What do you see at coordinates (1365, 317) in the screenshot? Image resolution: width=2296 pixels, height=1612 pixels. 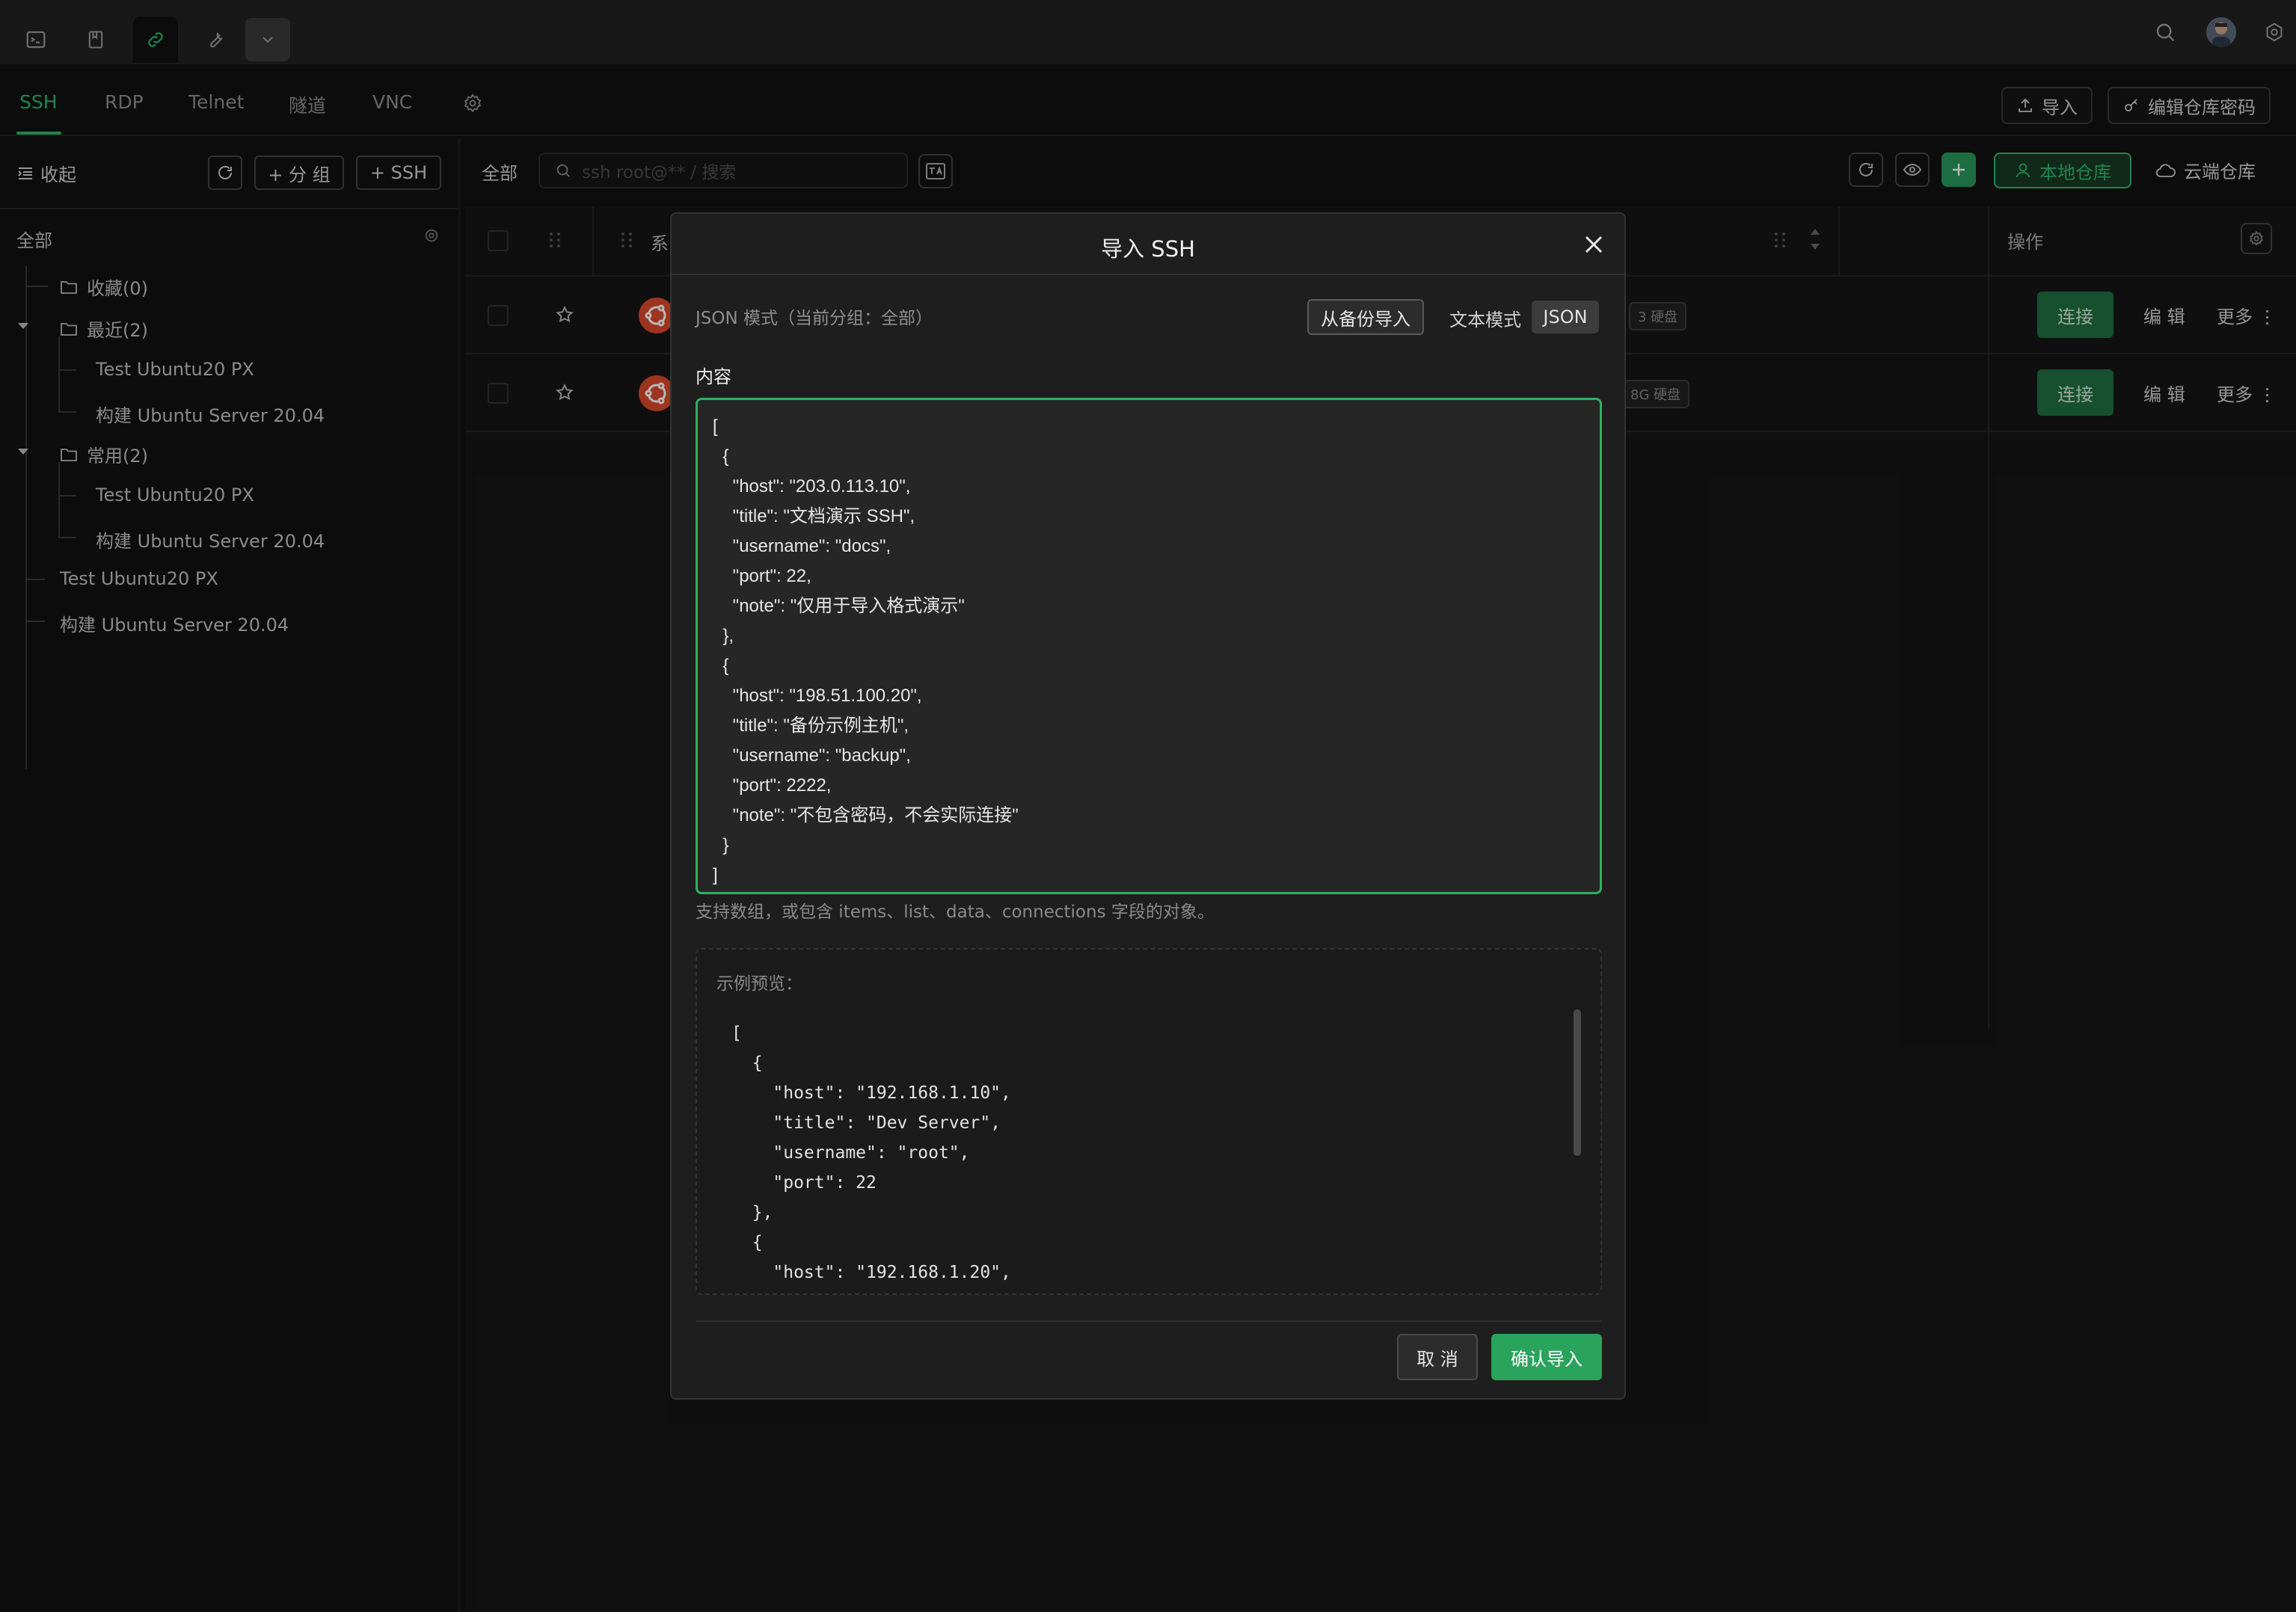 I see `from-backup-button: 从备份导入` at bounding box center [1365, 317].